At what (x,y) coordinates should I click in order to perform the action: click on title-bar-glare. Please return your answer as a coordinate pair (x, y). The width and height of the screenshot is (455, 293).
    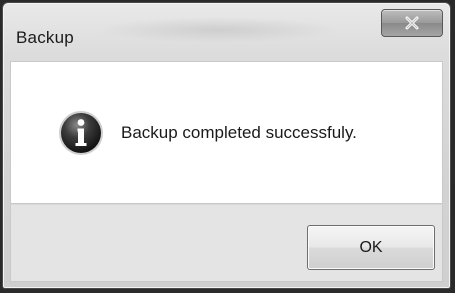
    Looking at the image, I should click on (218, 30).